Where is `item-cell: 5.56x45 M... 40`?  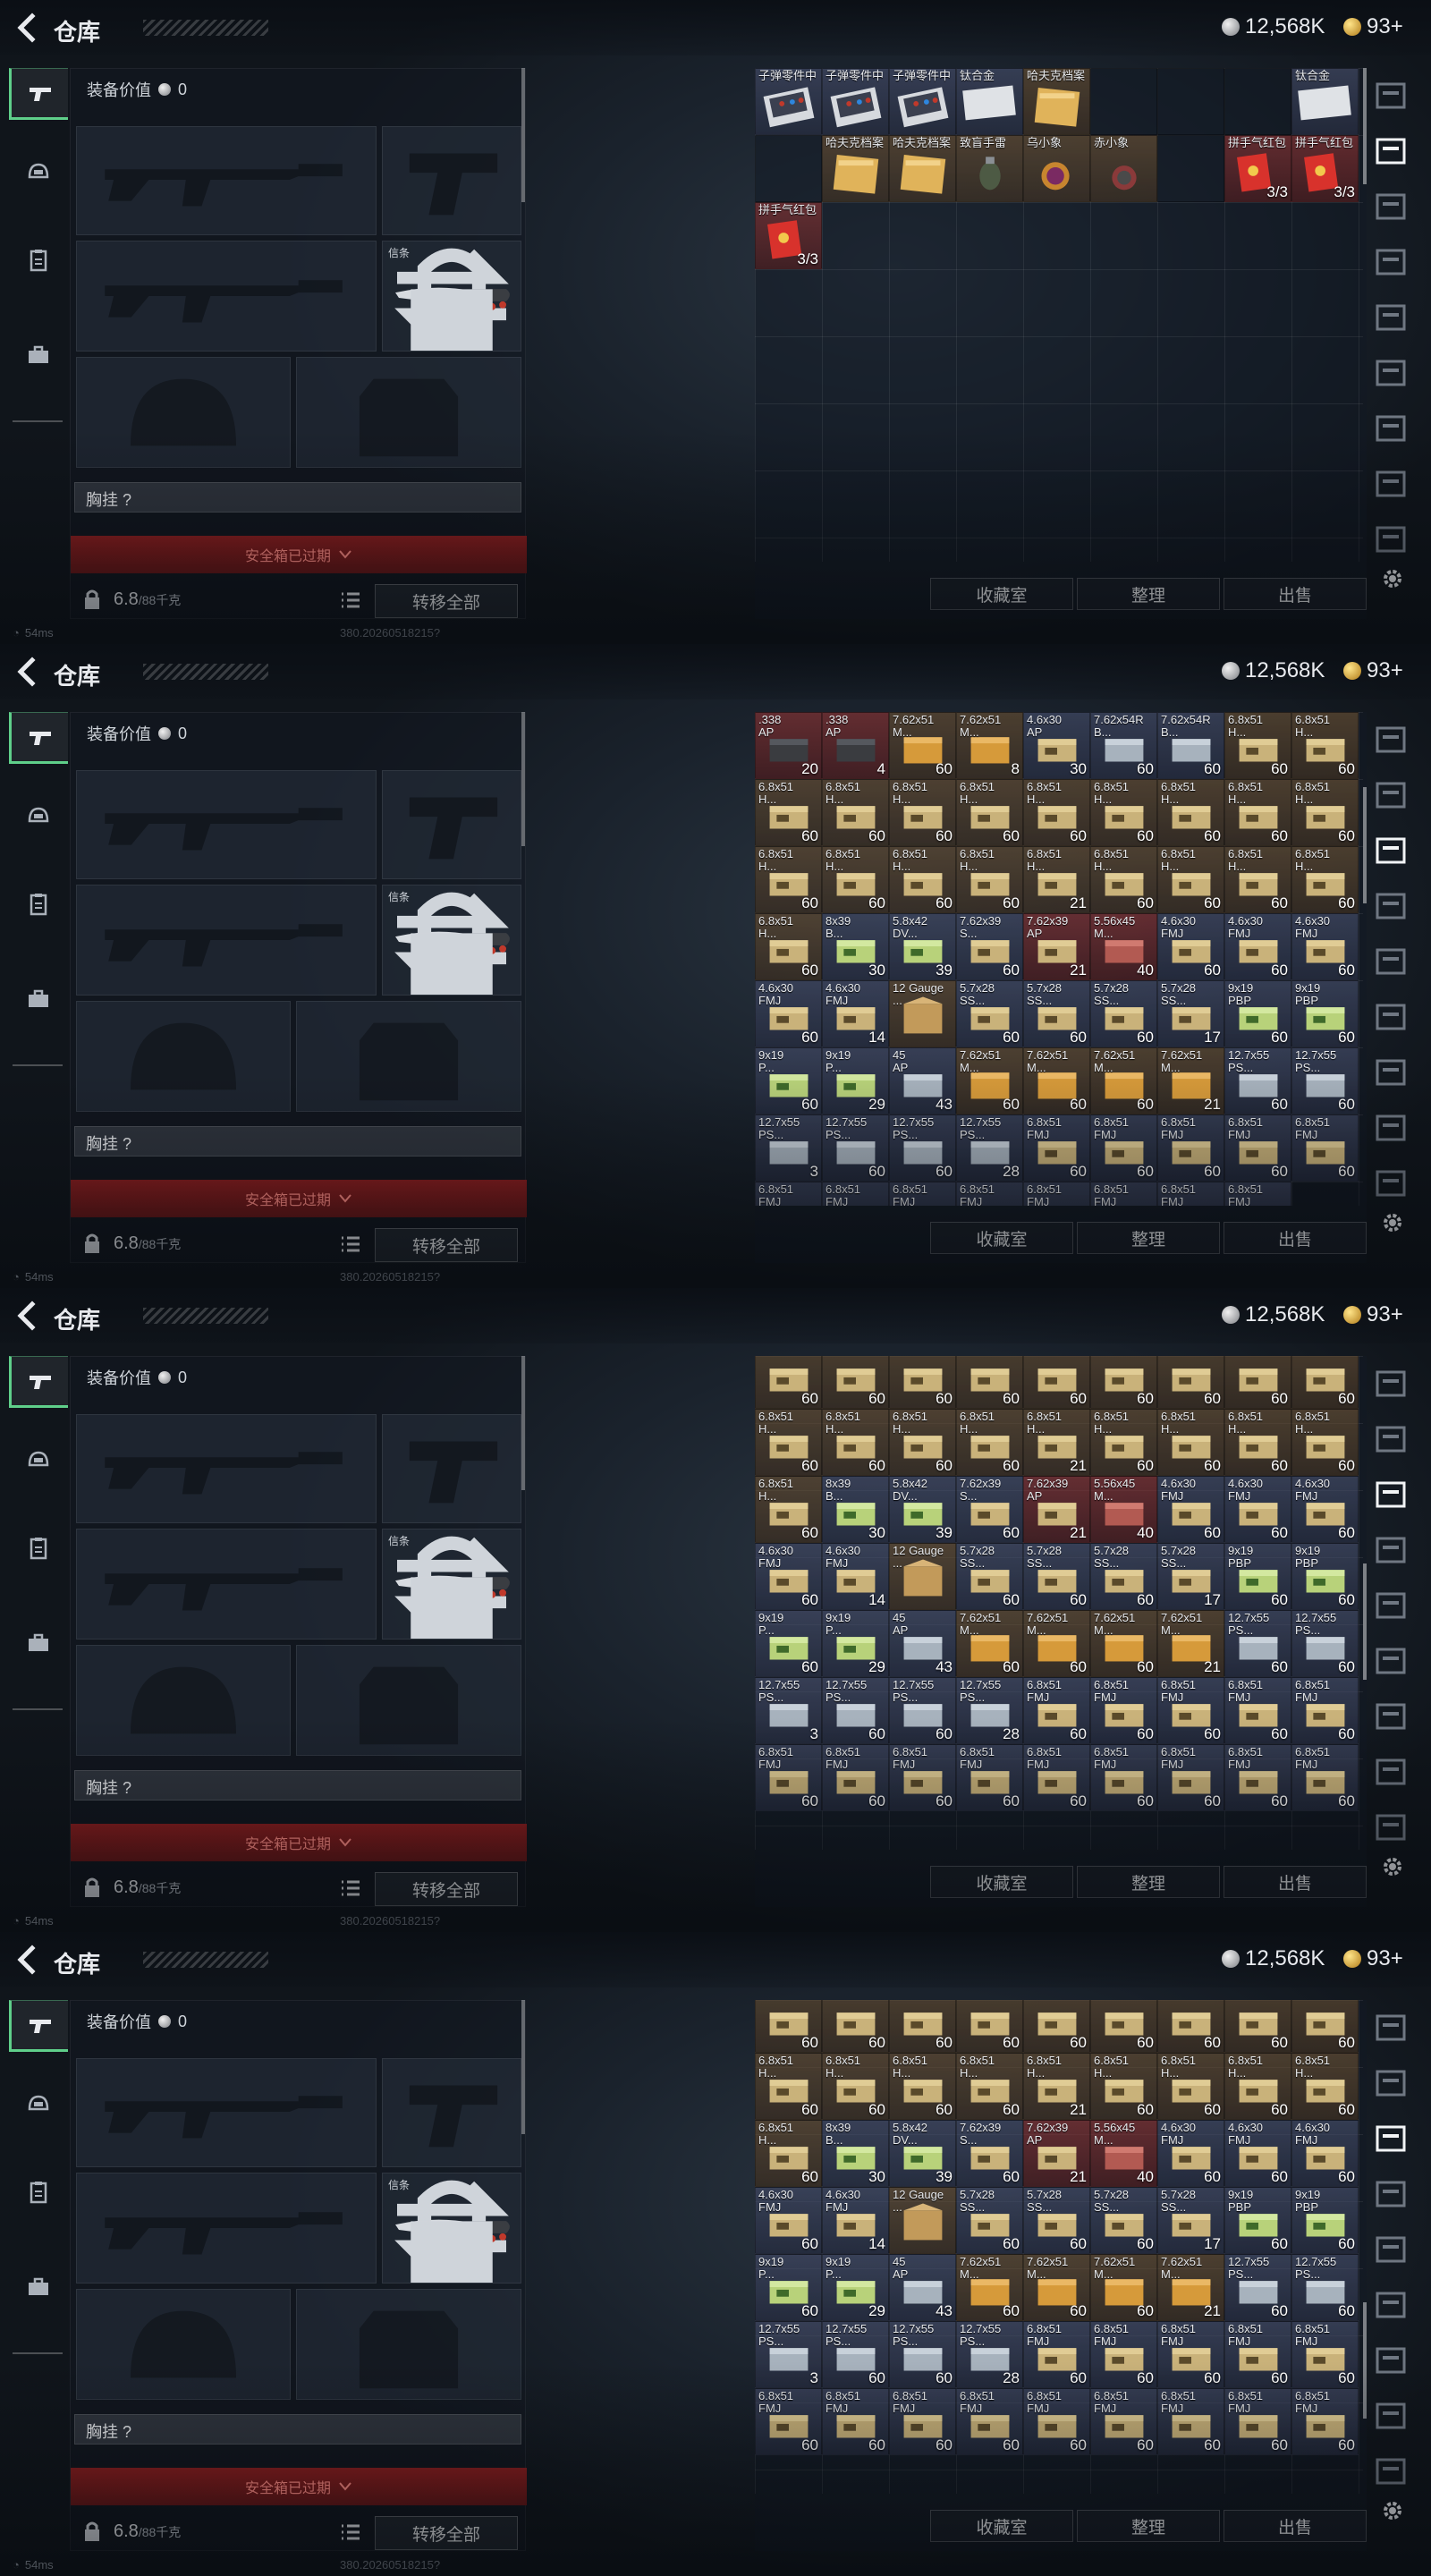 item-cell: 5.56x45 M... 40 is located at coordinates (1124, 1509).